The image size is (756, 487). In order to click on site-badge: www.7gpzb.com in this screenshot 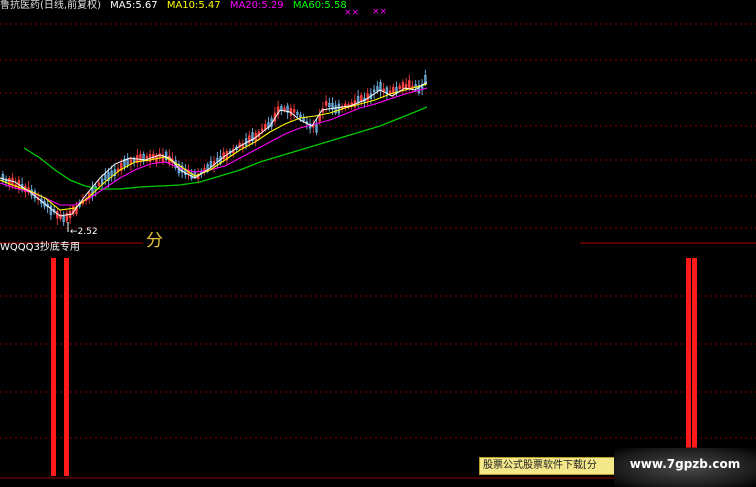, I will do `click(685, 467)`.